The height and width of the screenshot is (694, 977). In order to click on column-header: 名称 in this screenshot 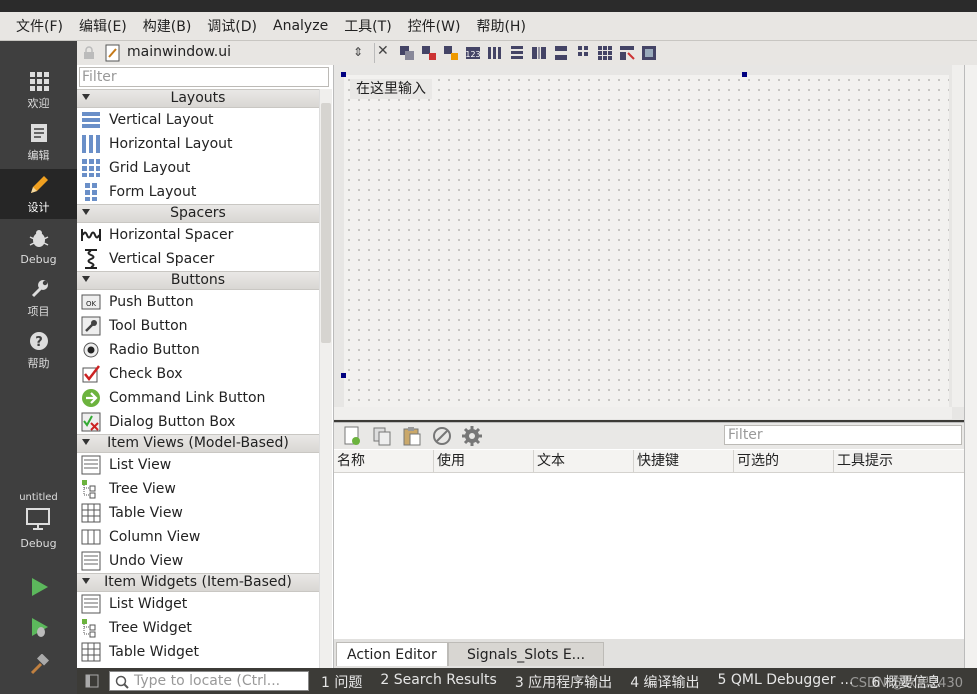, I will do `click(384, 461)`.